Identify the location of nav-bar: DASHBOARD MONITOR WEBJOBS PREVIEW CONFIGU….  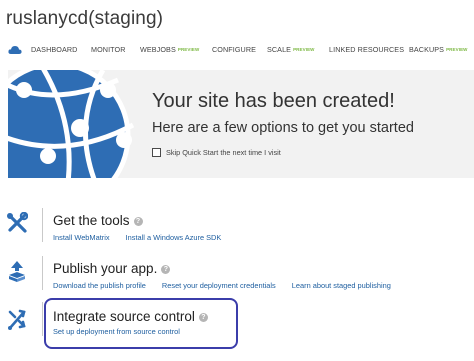
(237, 51).